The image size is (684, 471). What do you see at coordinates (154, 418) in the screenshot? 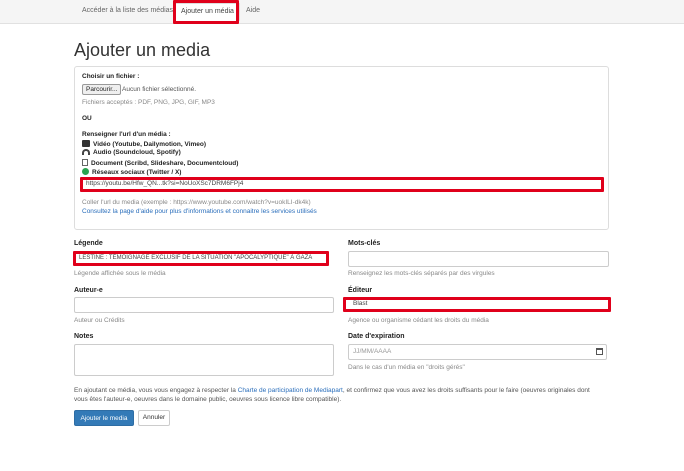
I see `cancel-button: Annuler` at bounding box center [154, 418].